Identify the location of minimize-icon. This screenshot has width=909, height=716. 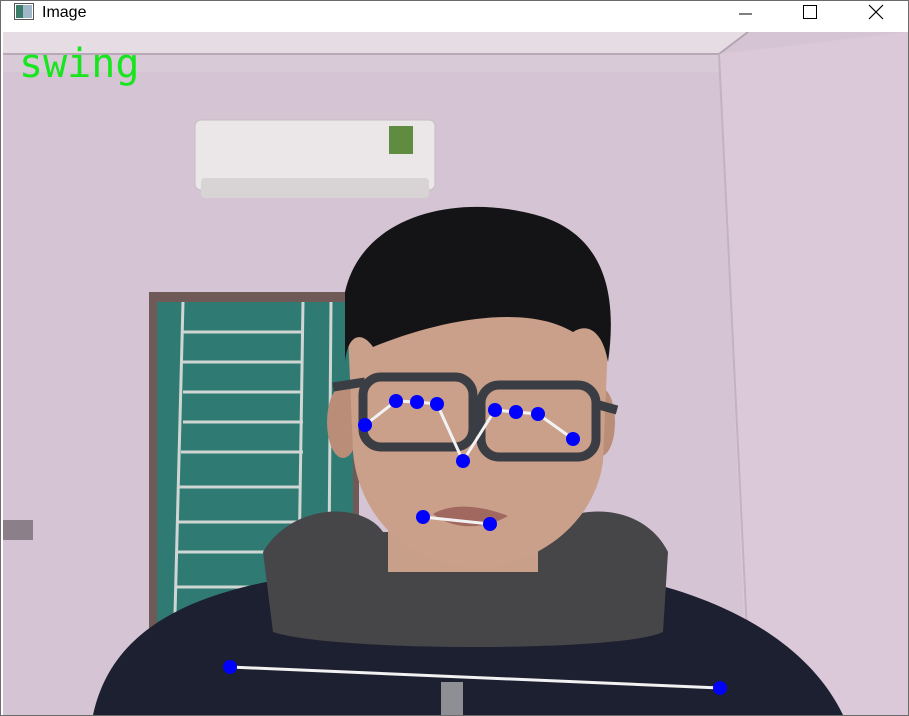
(745, 14).